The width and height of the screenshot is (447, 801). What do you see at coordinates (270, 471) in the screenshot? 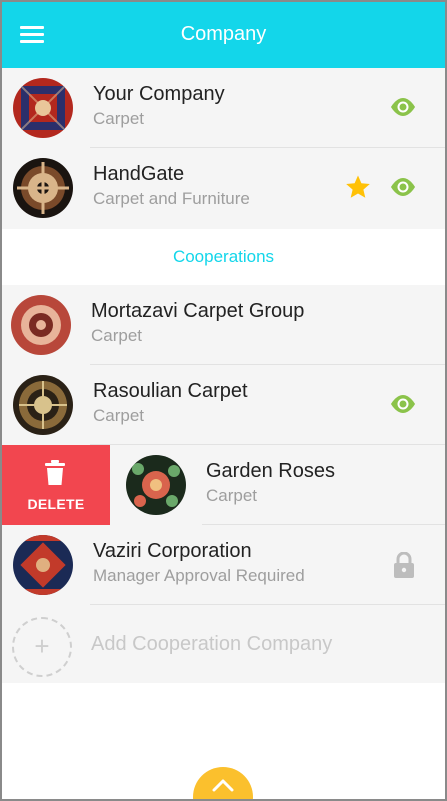
I see `company-name: Garden Roses` at bounding box center [270, 471].